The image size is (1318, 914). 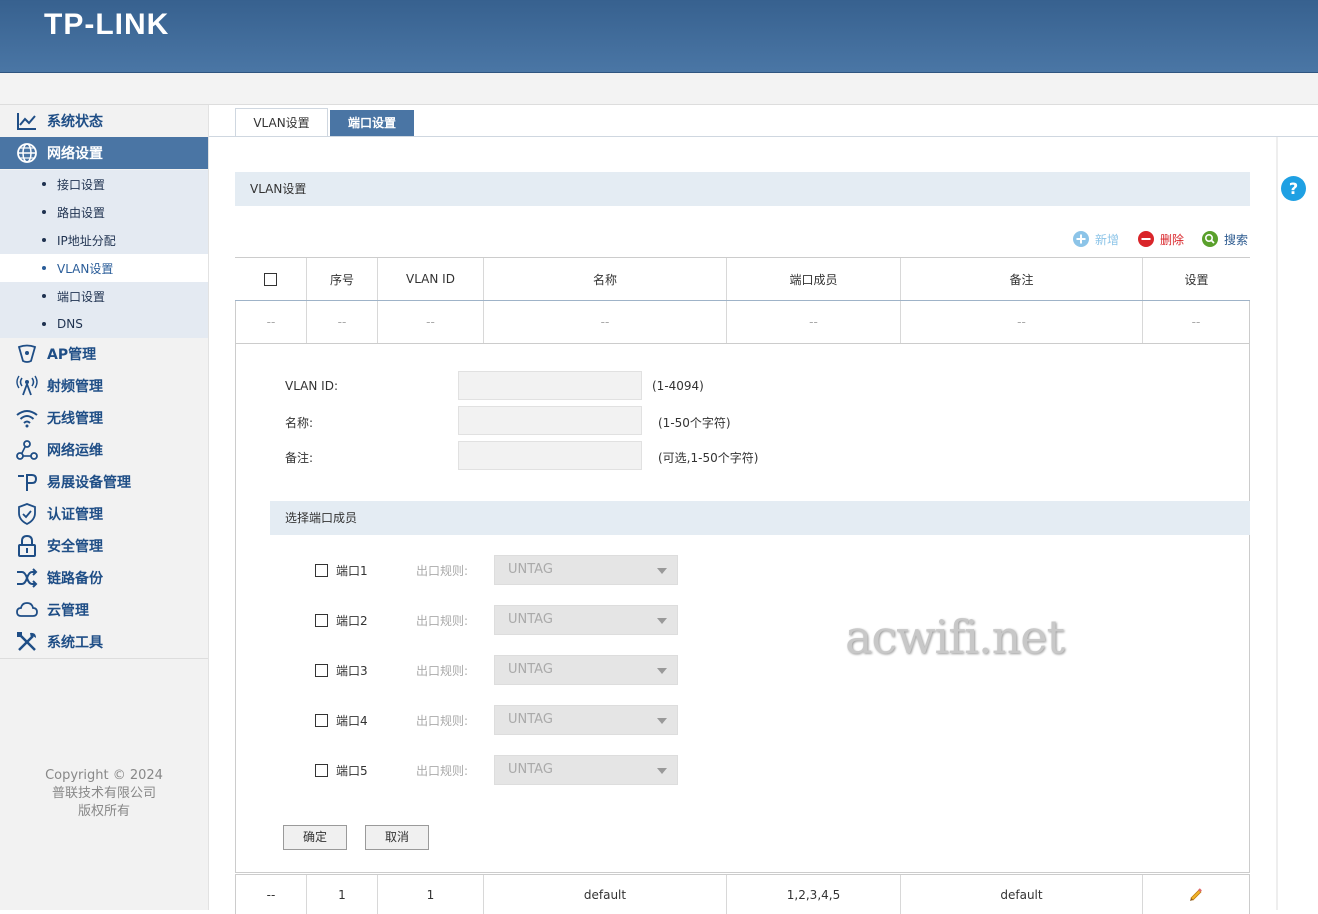 What do you see at coordinates (550, 420) in the screenshot?
I see `name-input` at bounding box center [550, 420].